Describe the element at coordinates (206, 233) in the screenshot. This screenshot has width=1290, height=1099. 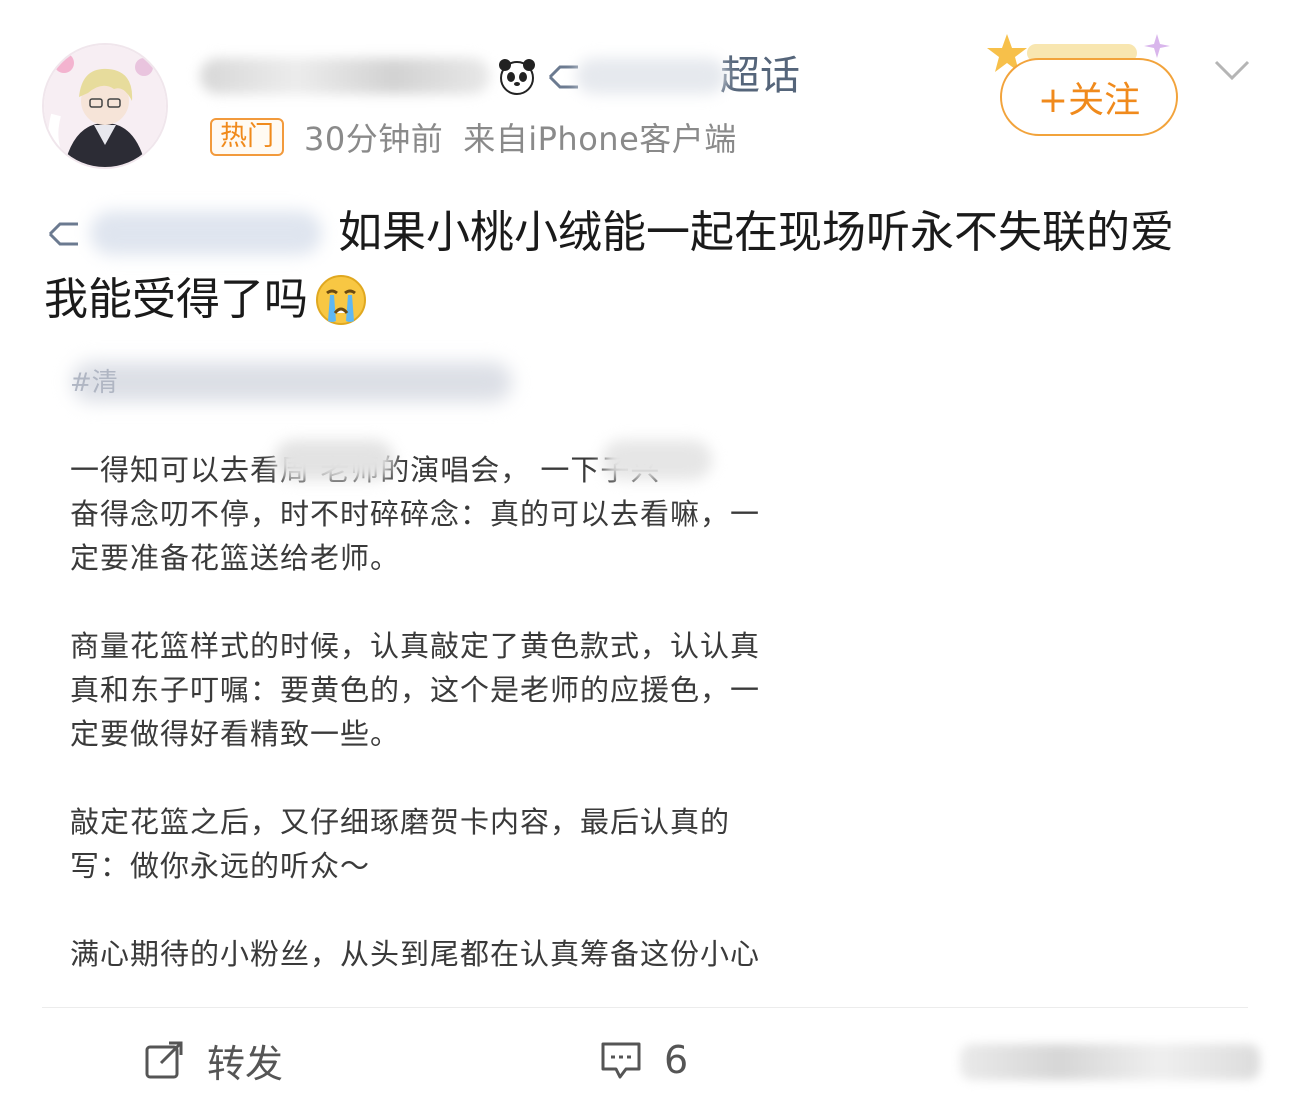
I see `topic-link-redacted` at that location.